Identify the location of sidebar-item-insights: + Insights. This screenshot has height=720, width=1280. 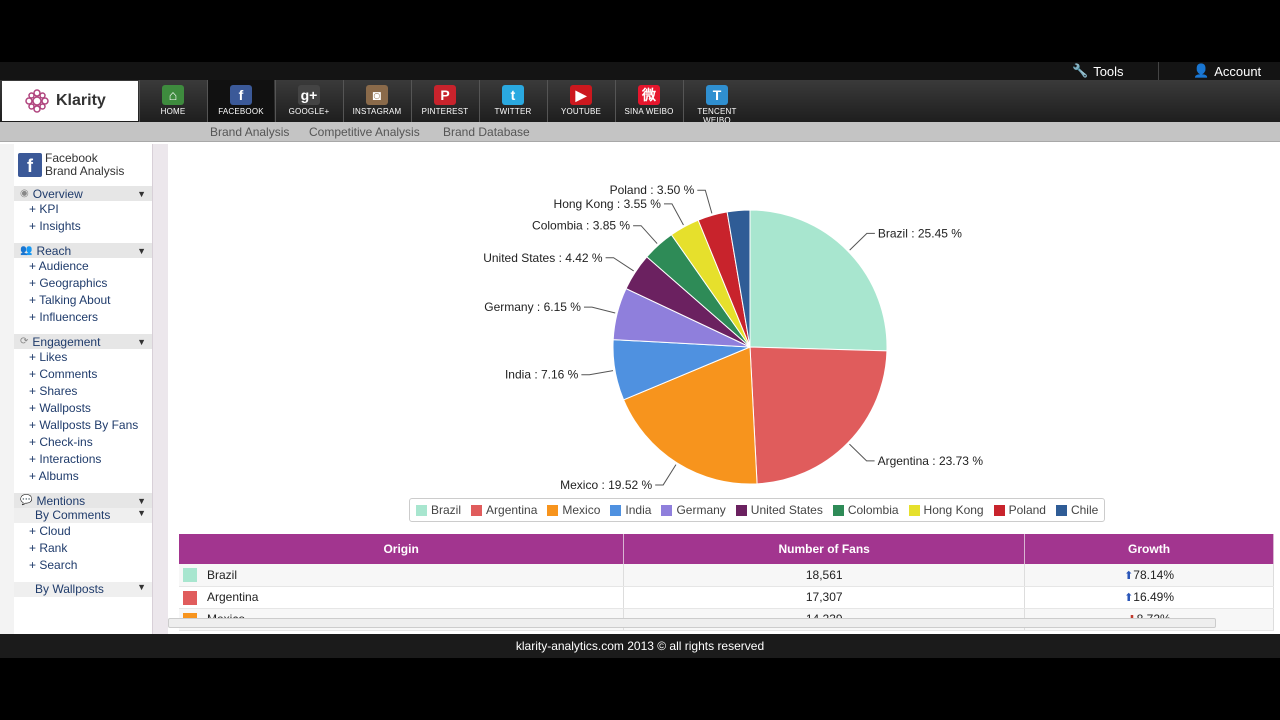
(83, 226).